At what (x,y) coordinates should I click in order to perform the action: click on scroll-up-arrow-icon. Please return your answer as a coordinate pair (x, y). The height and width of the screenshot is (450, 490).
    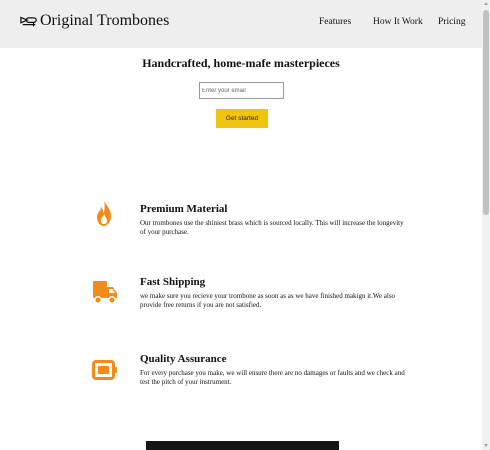
    Looking at the image, I should click on (486, 3).